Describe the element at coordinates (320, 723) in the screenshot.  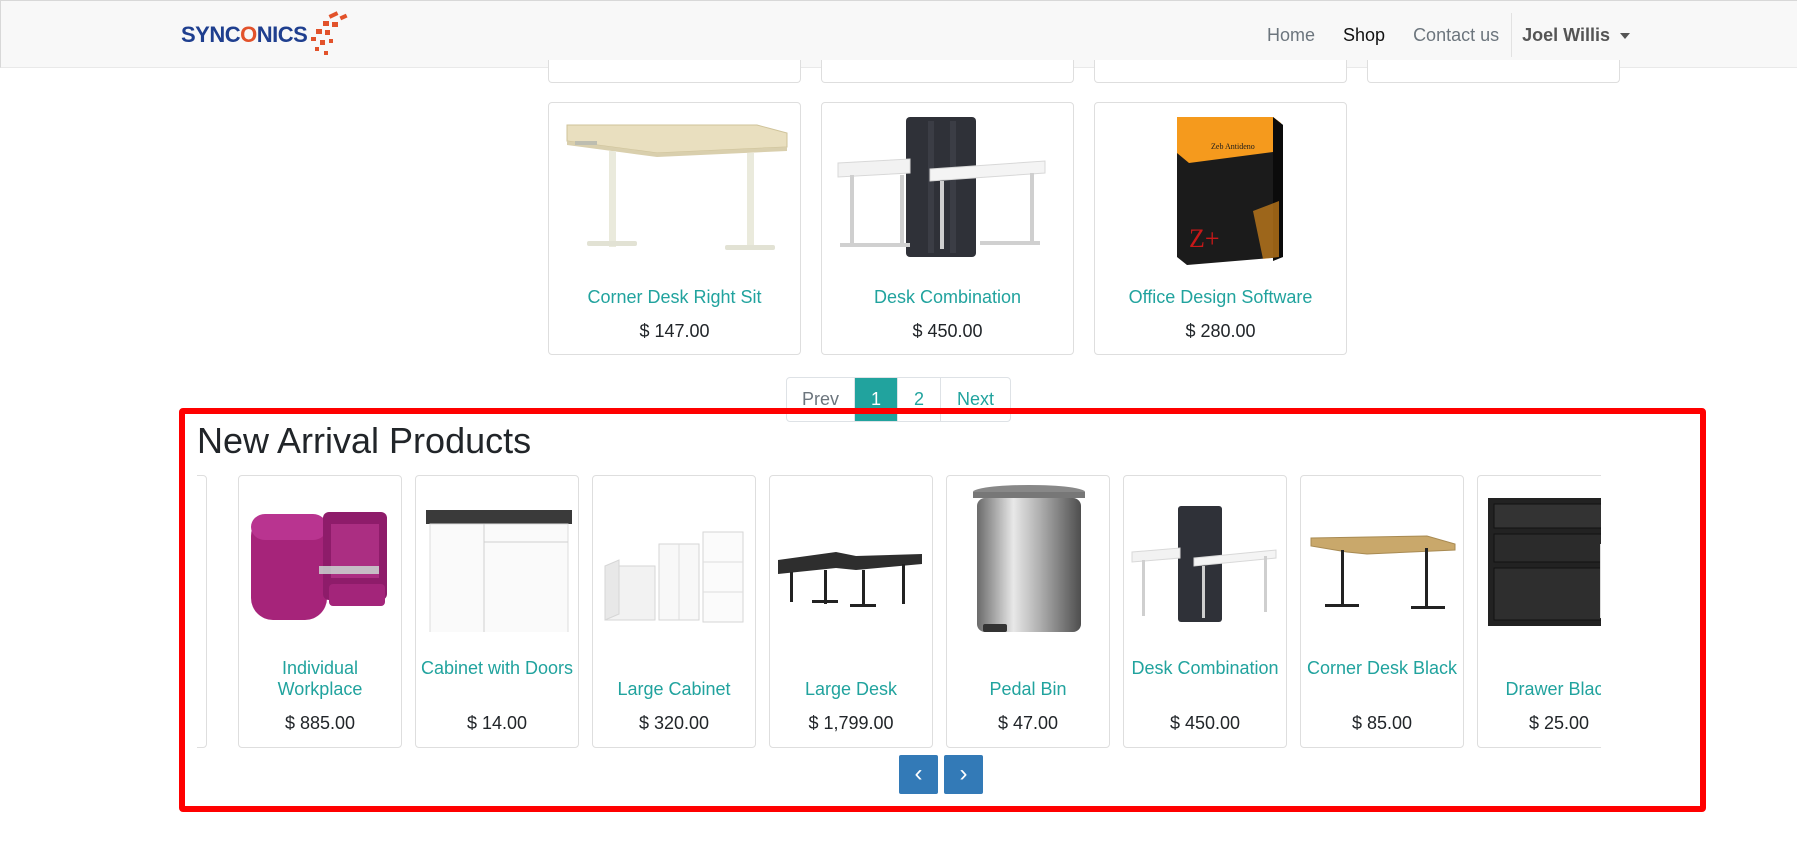
I see `product-price: $ 885.00` at that location.